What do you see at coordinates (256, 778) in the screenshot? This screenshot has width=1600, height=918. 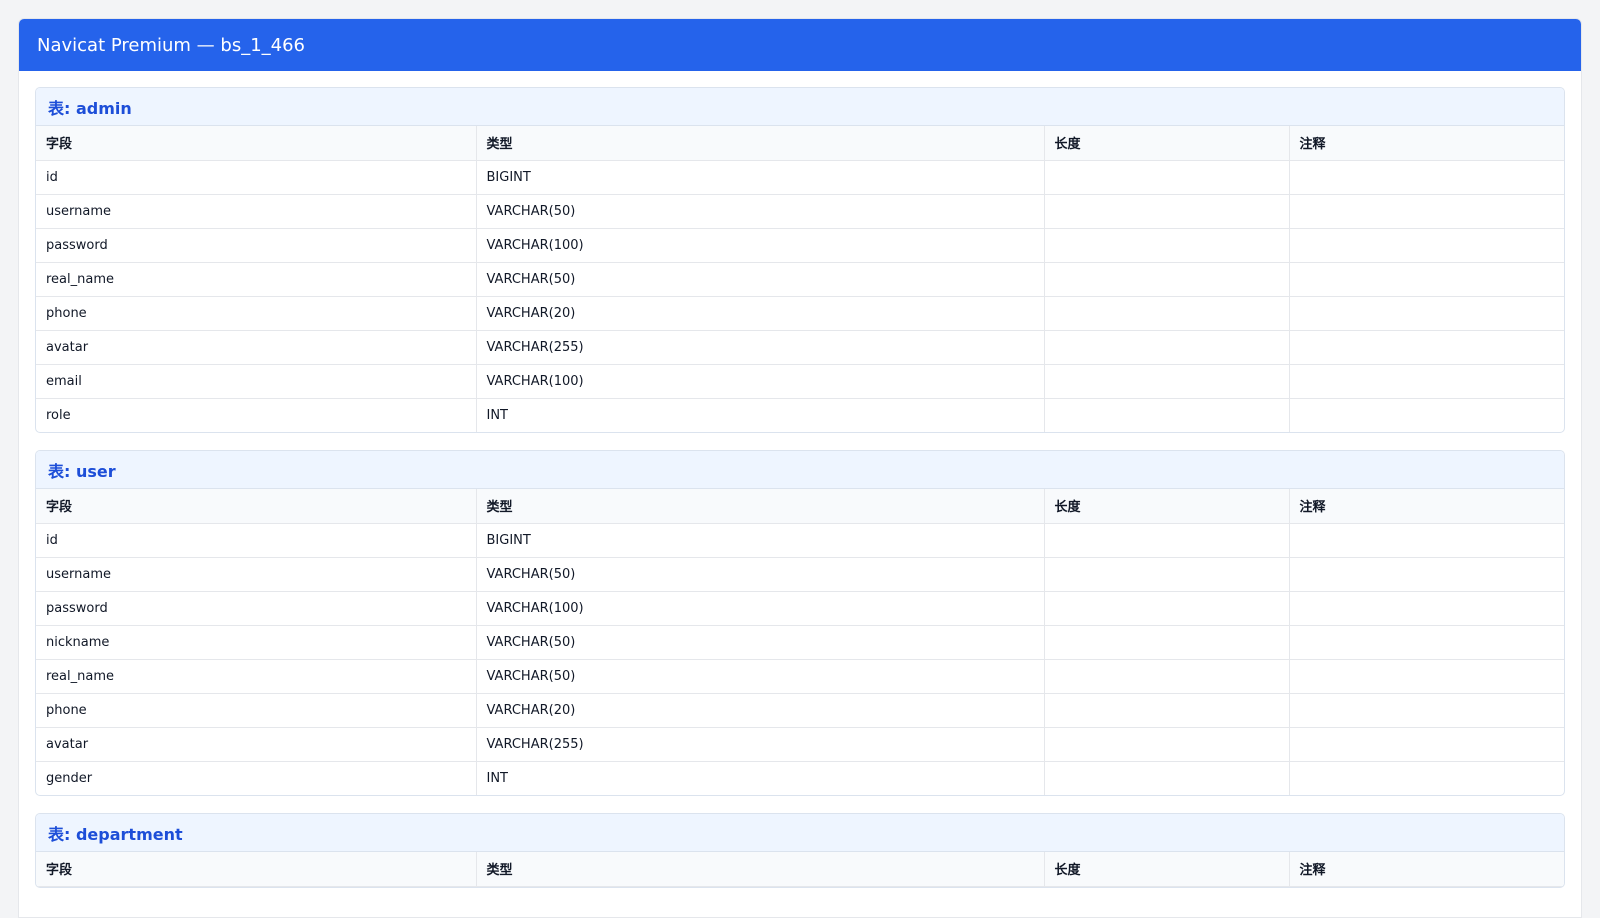 I see `cell-field: gender` at bounding box center [256, 778].